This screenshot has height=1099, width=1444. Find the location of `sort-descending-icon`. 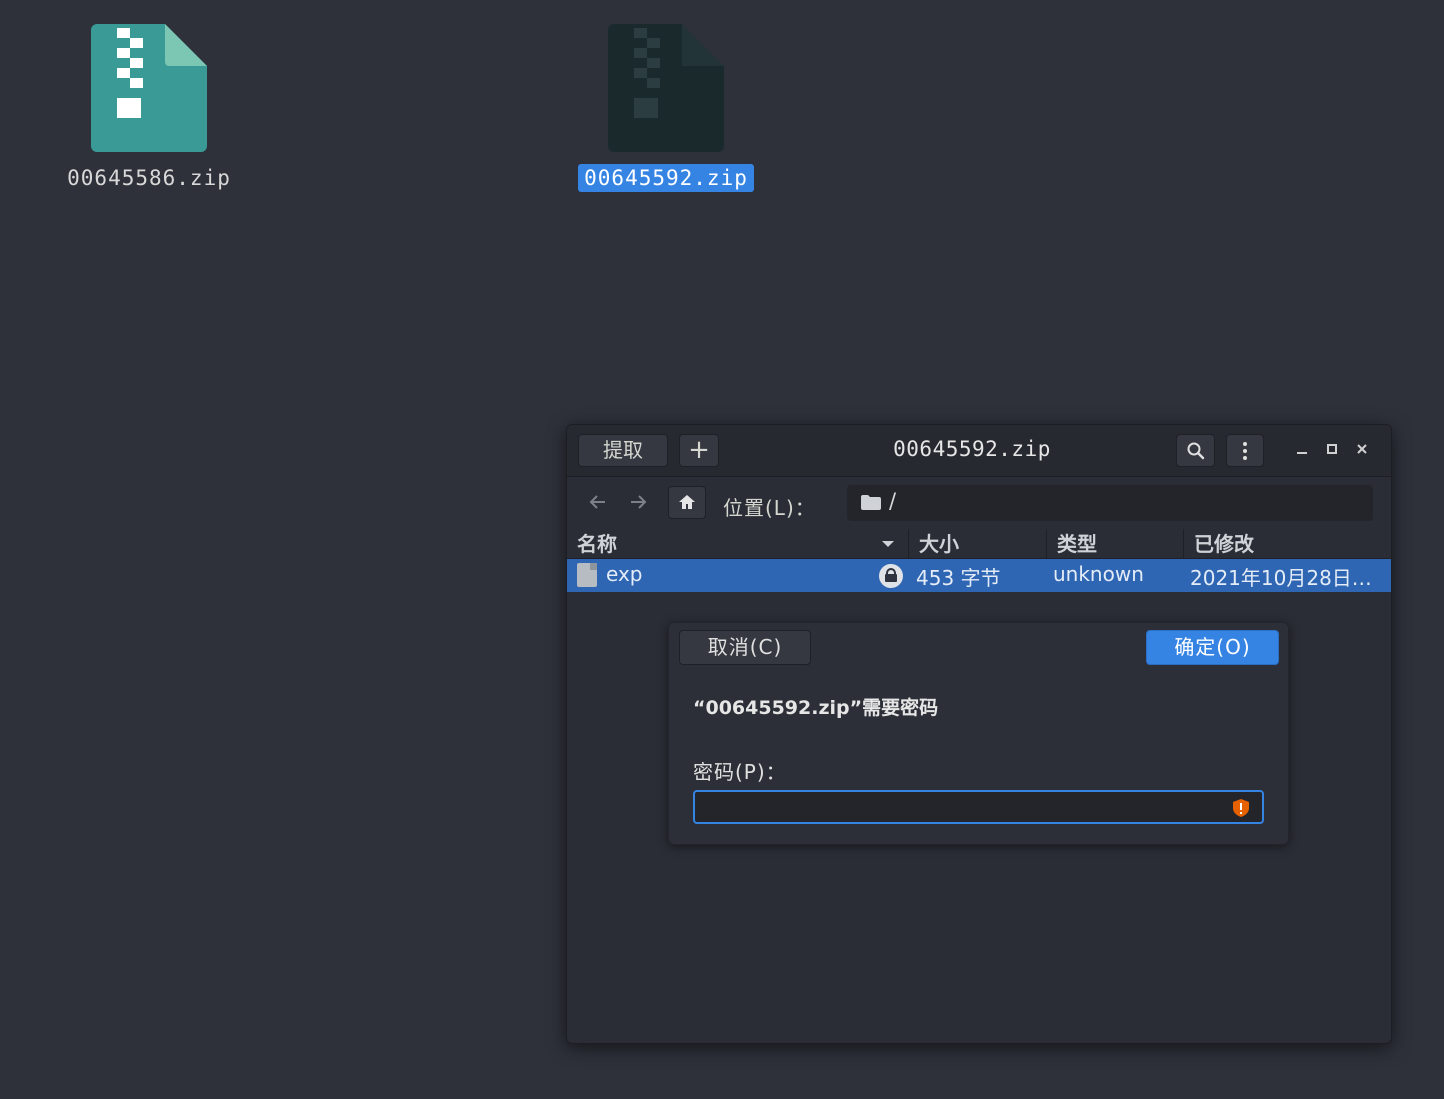

sort-descending-icon is located at coordinates (888, 544).